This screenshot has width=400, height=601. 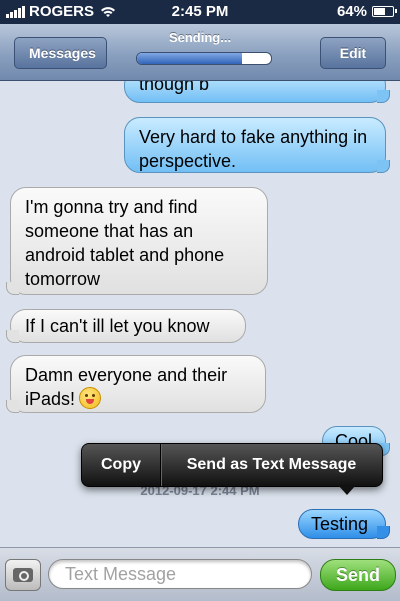 What do you see at coordinates (358, 575) in the screenshot?
I see `send-button: Send` at bounding box center [358, 575].